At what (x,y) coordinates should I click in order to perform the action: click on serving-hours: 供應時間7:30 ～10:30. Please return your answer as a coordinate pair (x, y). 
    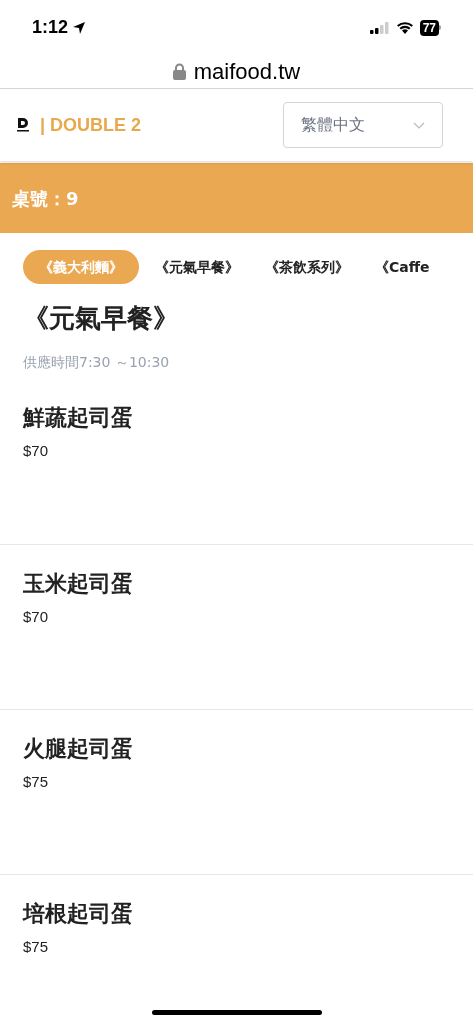
    Looking at the image, I should click on (97, 362).